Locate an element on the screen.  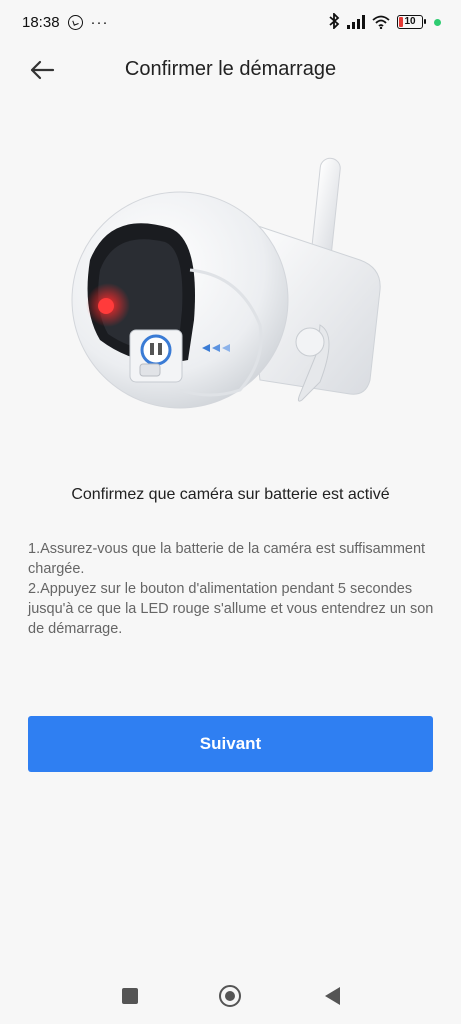
bluetooth-icon is located at coordinates (334, 21).